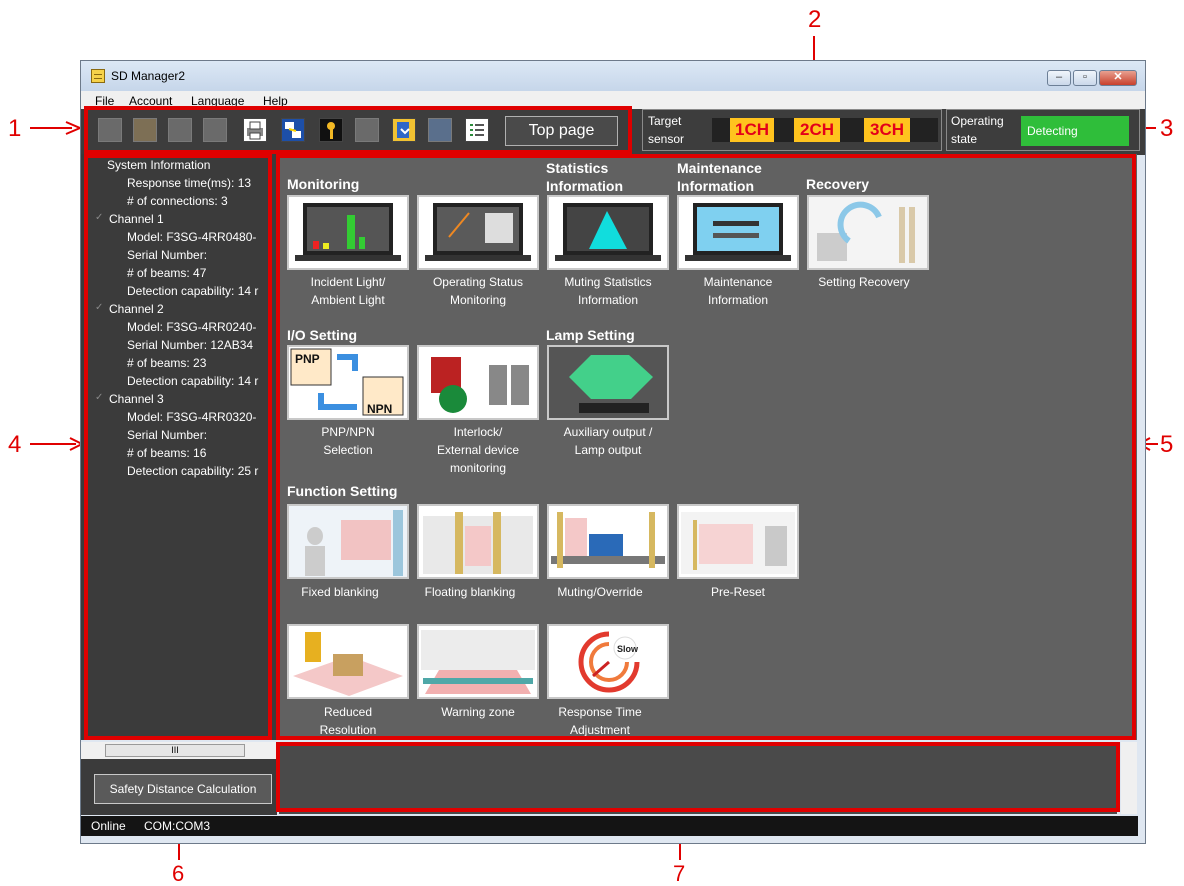  Describe the element at coordinates (1167, 128) in the screenshot. I see `callout-3: 3` at that location.